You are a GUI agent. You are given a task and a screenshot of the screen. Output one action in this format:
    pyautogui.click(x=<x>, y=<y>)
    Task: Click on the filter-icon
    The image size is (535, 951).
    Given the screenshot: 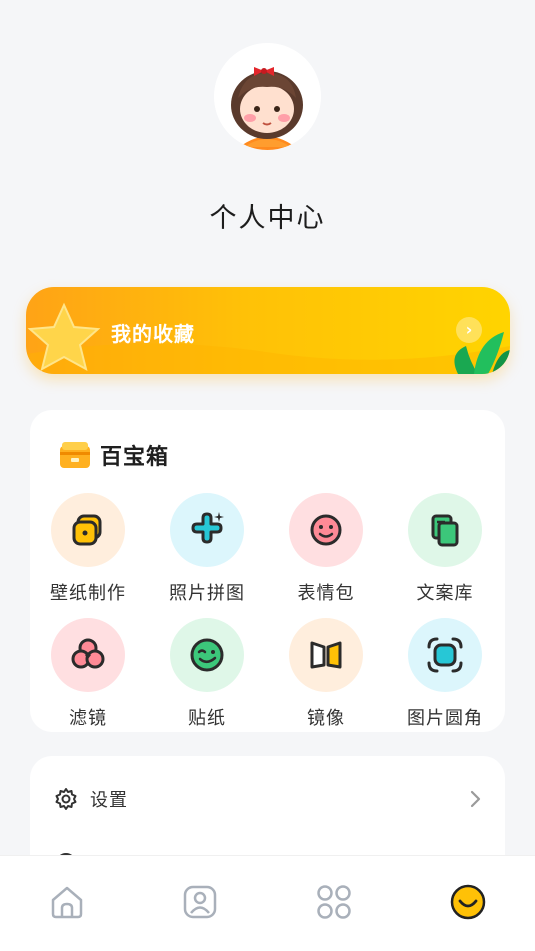 What is the action you would take?
    pyautogui.click(x=88, y=653)
    